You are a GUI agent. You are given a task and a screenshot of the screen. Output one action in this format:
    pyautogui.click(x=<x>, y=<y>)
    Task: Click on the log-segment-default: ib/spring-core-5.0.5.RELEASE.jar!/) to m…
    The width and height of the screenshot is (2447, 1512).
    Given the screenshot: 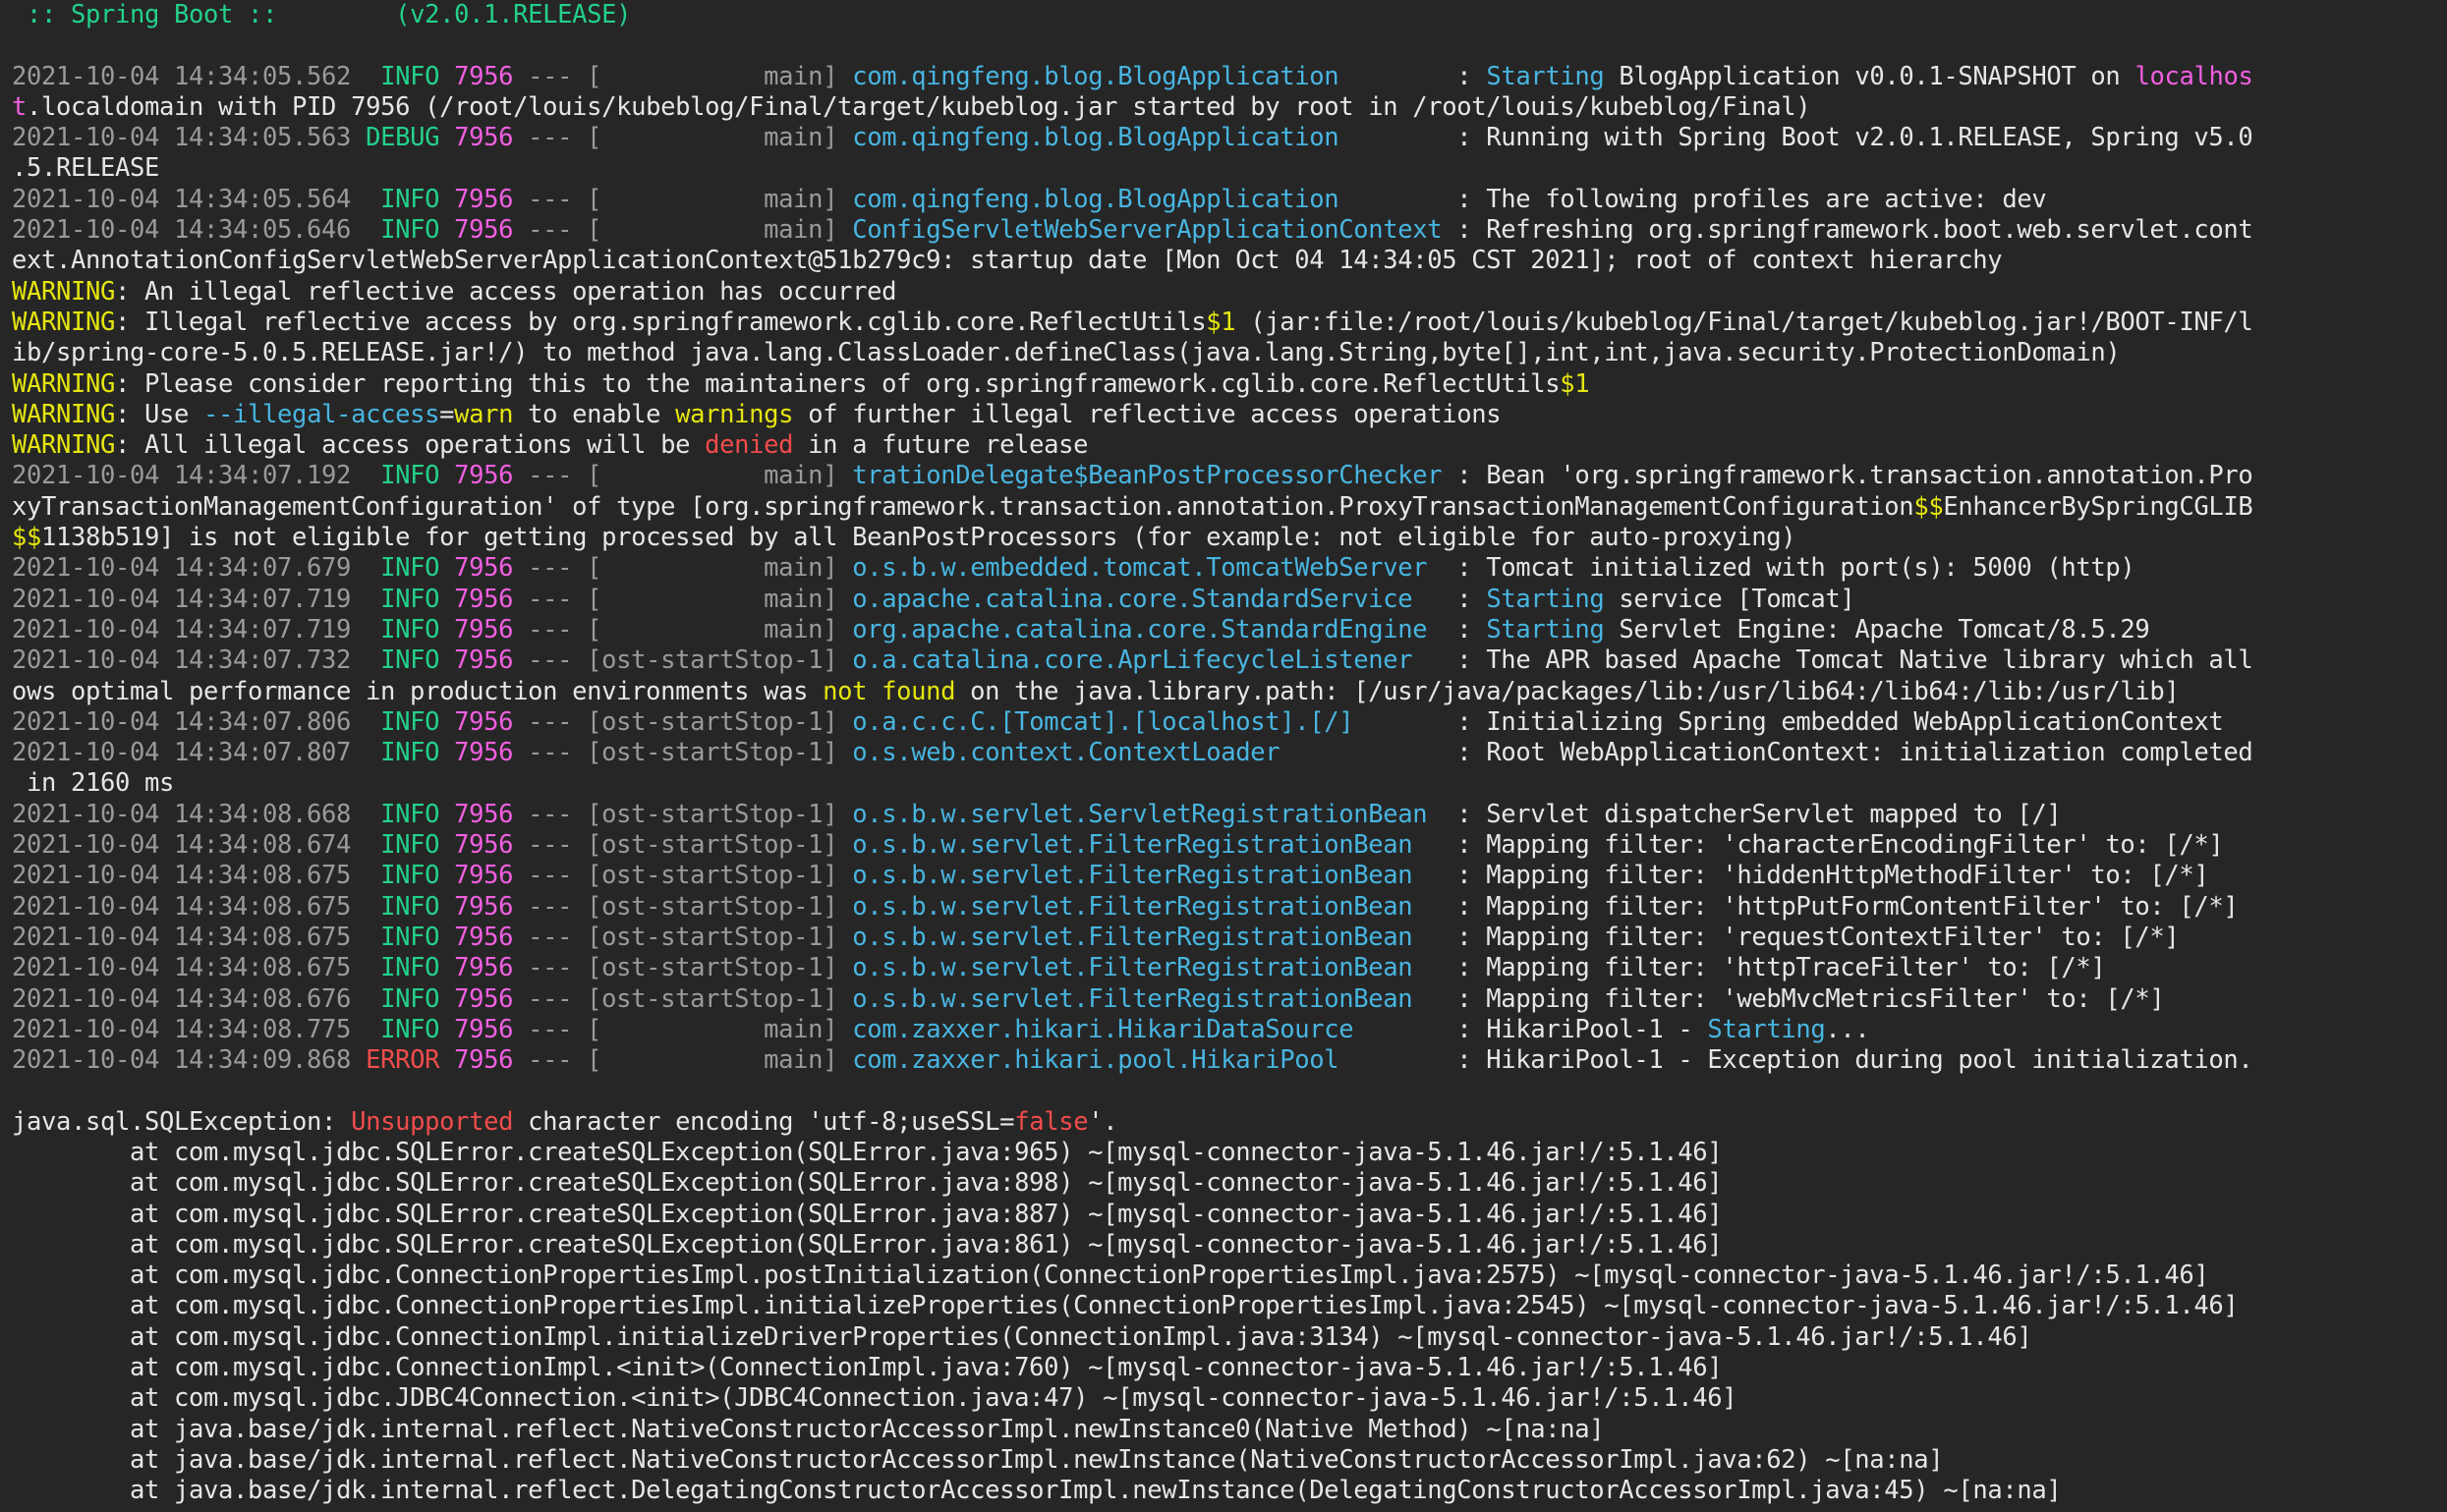 What is the action you would take?
    pyautogui.click(x=1066, y=353)
    